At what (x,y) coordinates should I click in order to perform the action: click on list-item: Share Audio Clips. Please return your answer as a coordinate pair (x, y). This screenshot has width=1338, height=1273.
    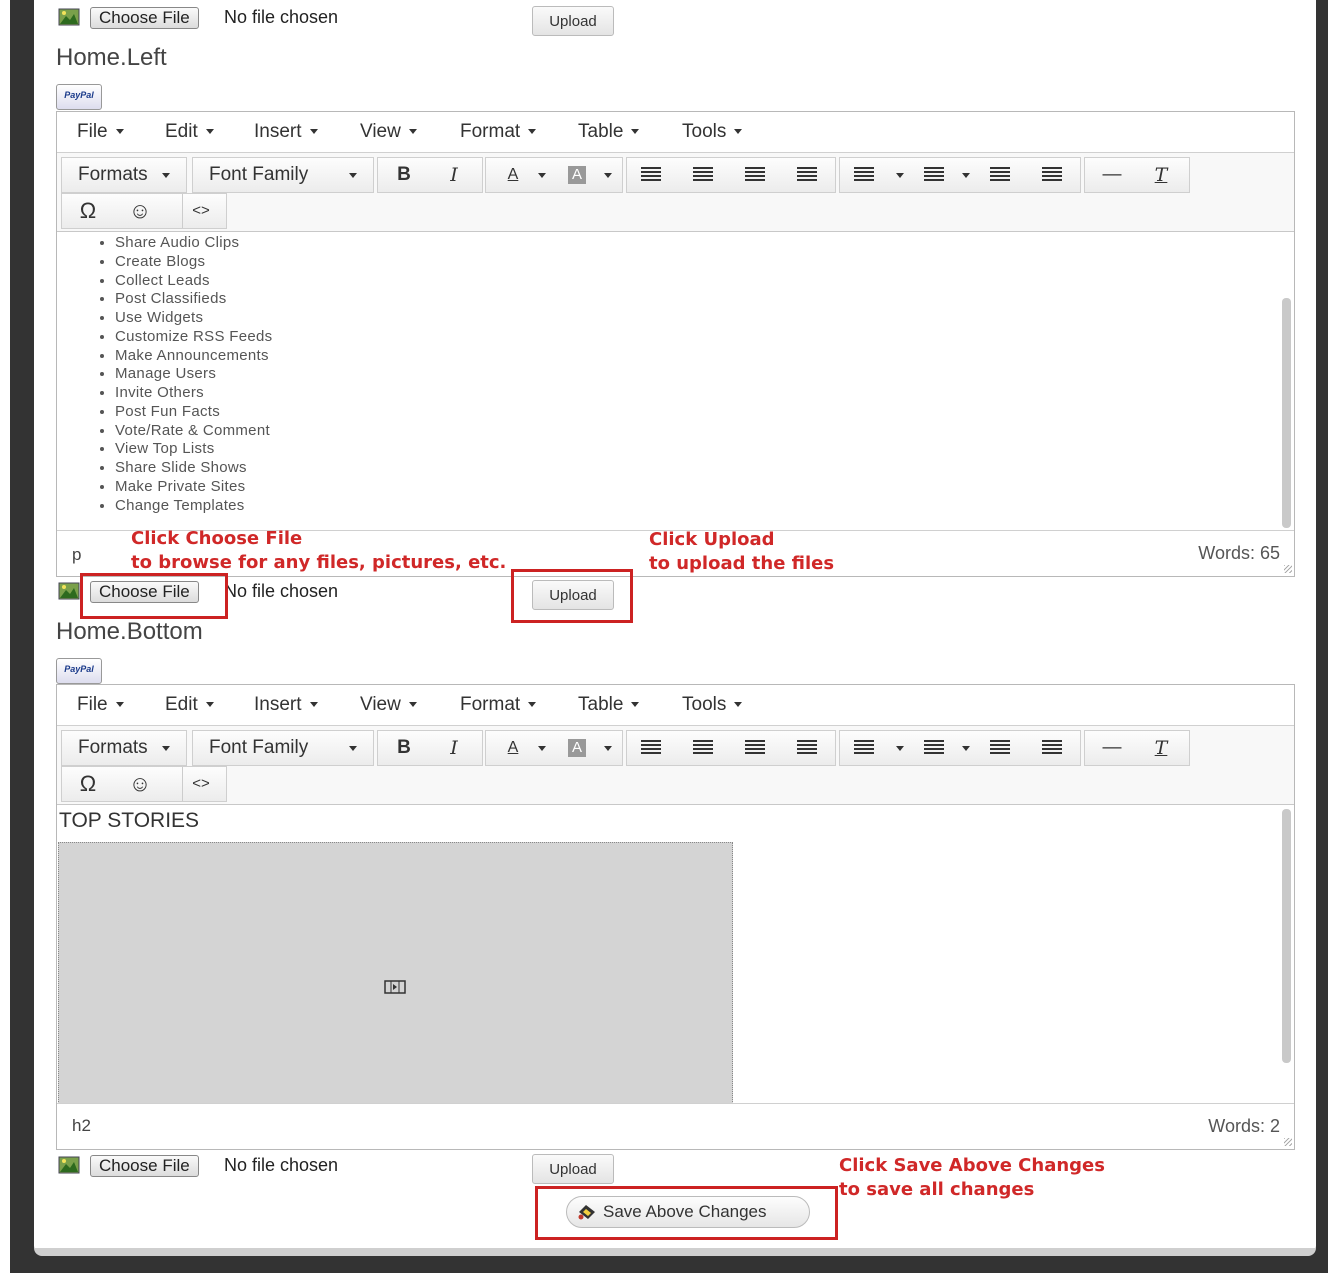
    Looking at the image, I should click on (704, 243).